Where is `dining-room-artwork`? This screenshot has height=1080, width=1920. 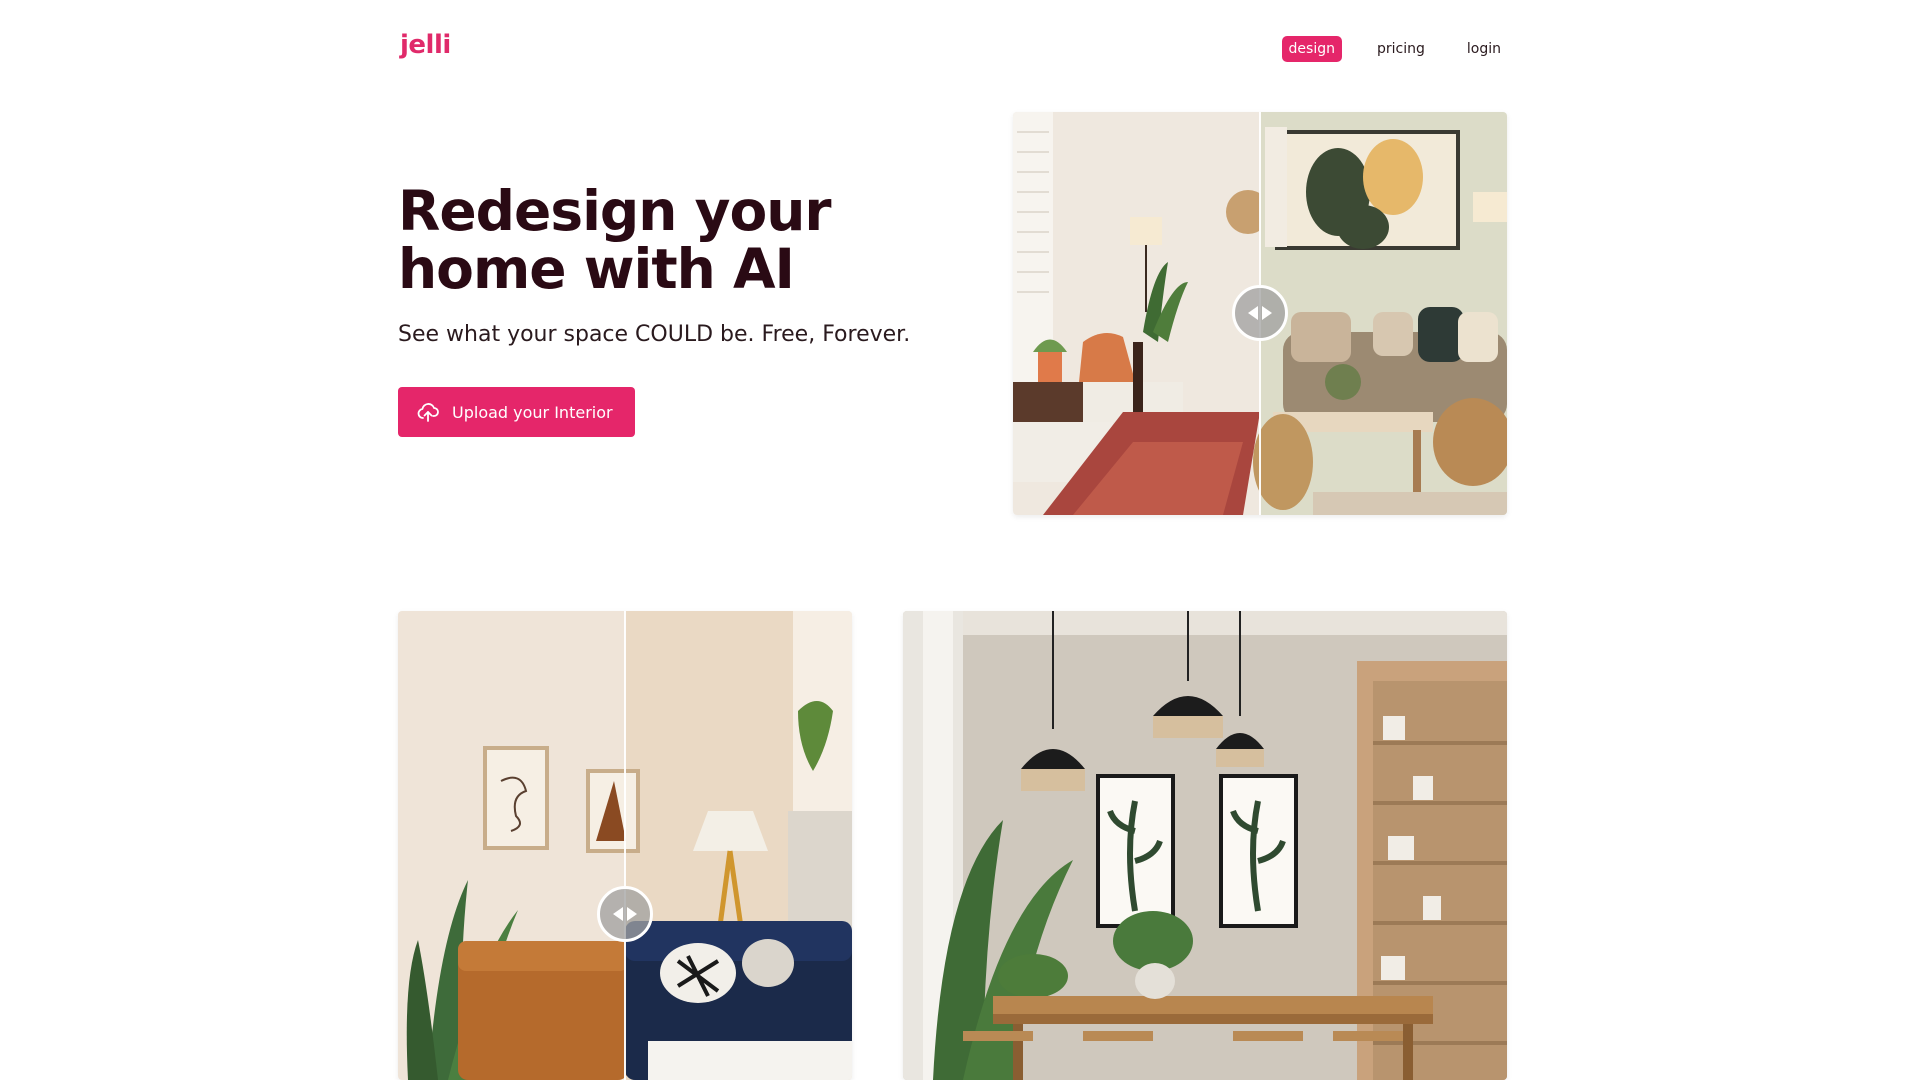 dining-room-artwork is located at coordinates (1205, 845).